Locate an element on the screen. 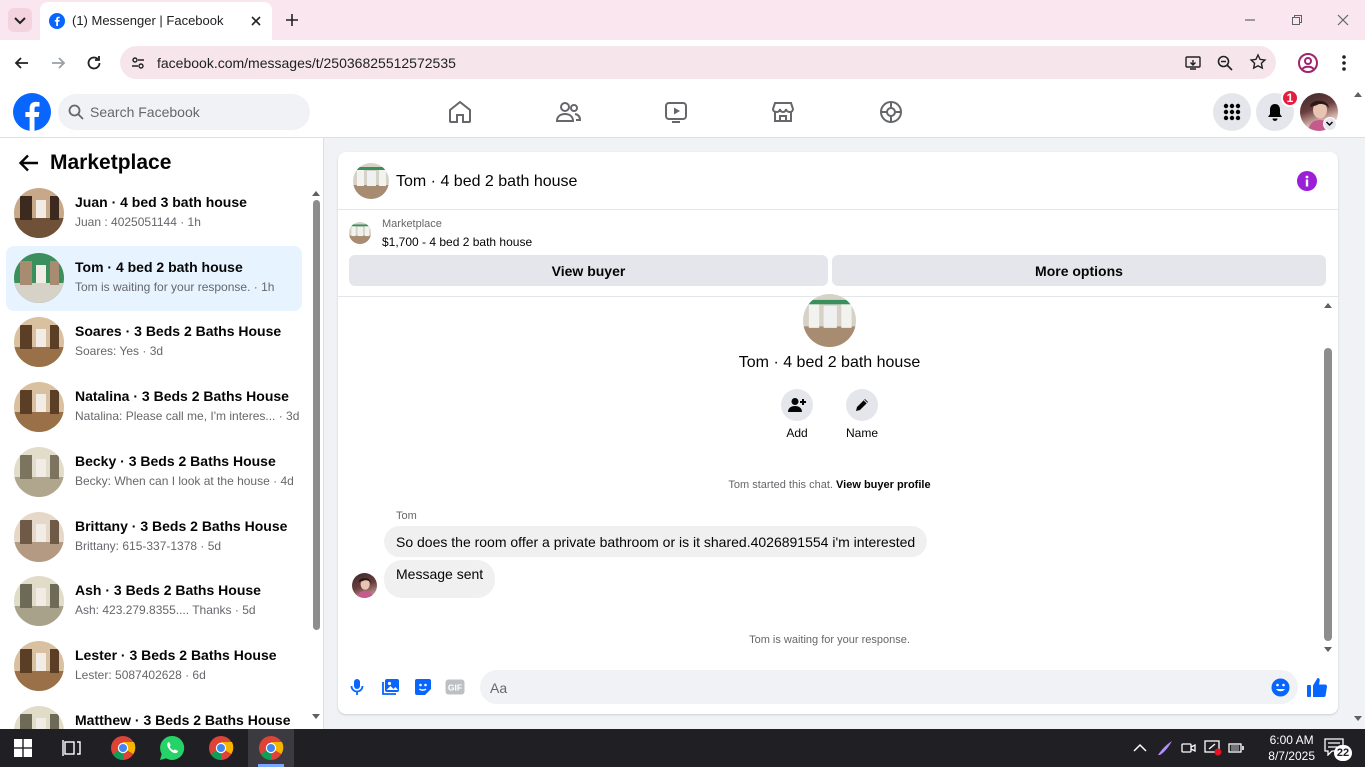 The width and height of the screenshot is (1365, 767). add-person-icon is located at coordinates (797, 405).